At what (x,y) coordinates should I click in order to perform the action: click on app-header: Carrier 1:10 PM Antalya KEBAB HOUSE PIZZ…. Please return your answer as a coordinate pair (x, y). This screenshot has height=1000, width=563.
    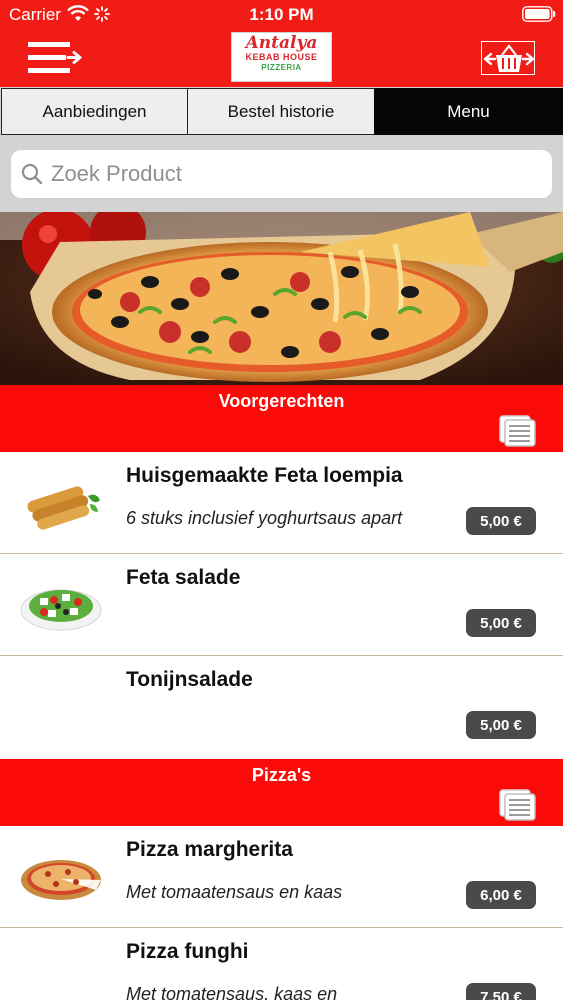
    Looking at the image, I should click on (281, 44).